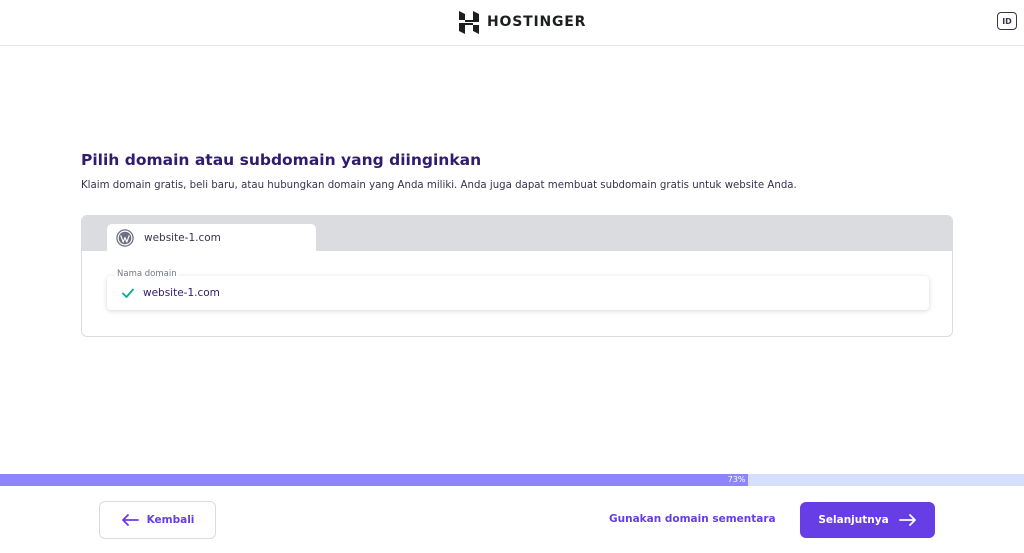  I want to click on next-button: Selanjutnya, so click(867, 520).